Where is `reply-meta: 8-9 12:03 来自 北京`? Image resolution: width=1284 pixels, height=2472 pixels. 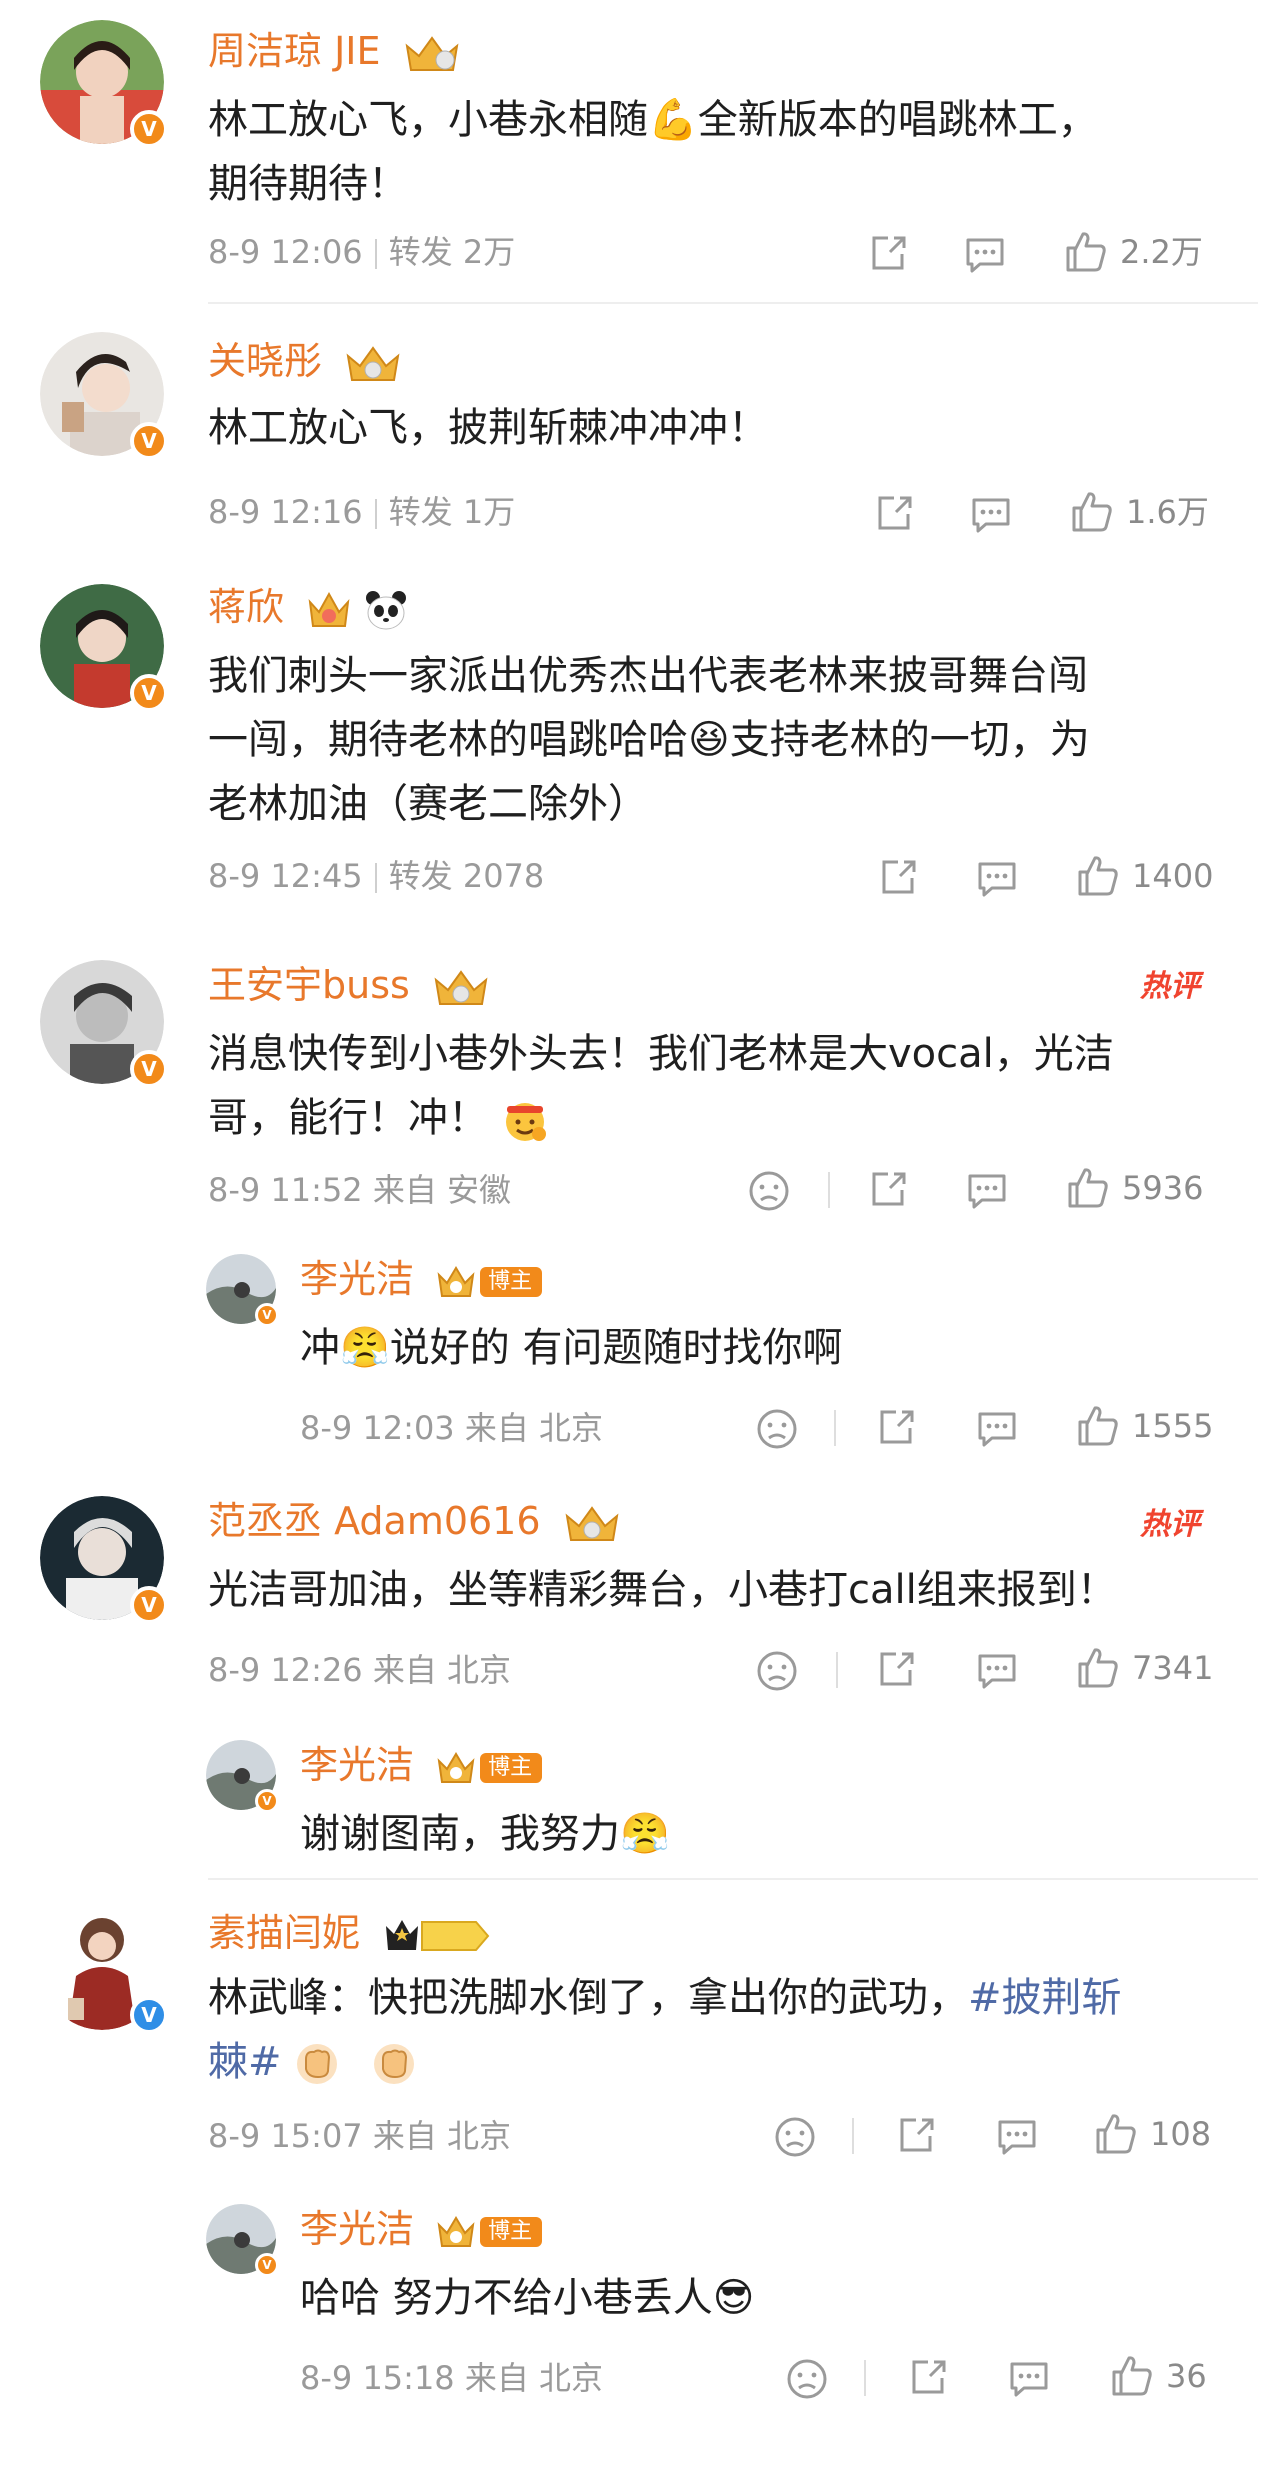
reply-meta: 8-9 12:03 来自 北京 is located at coordinates (452, 1428).